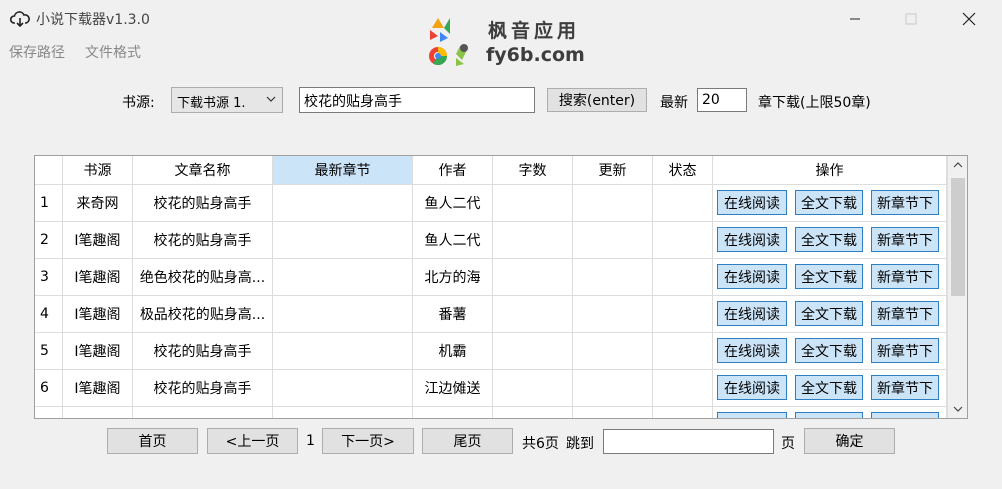 The height and width of the screenshot is (489, 1002). I want to click on source-select-value: 下载书源 1., so click(211, 103).